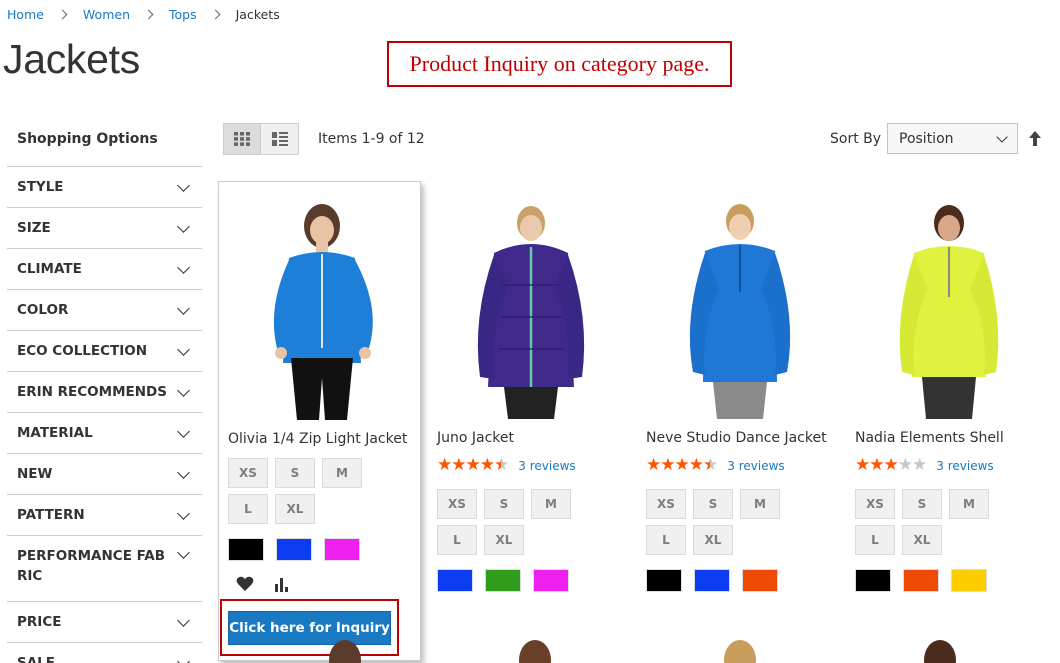 This screenshot has width=1060, height=663. Describe the element at coordinates (104, 474) in the screenshot. I see `filter-new: NEW` at that location.